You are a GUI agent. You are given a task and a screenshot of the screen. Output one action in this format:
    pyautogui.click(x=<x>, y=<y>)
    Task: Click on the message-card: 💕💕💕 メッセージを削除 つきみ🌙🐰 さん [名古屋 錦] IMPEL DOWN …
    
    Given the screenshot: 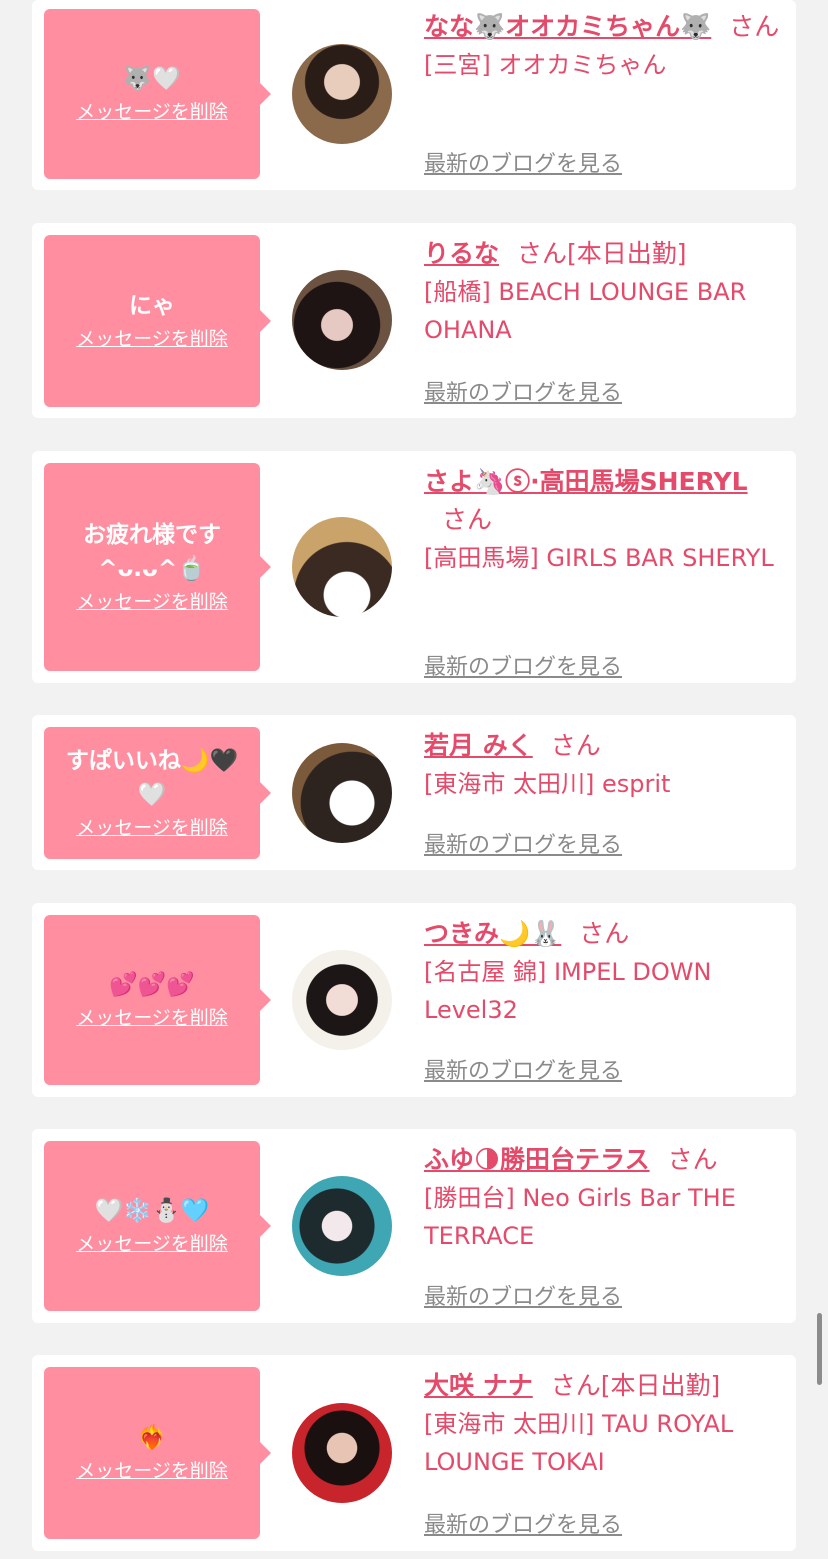 What is the action you would take?
    pyautogui.click(x=414, y=1000)
    